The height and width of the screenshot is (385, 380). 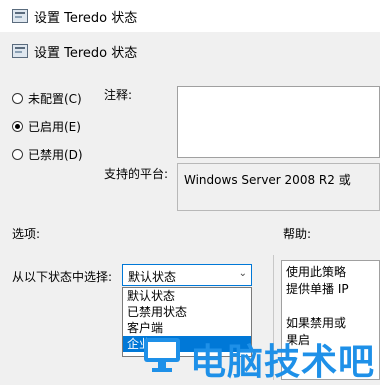 What do you see at coordinates (20, 51) in the screenshot?
I see `policy-setting-icon` at bounding box center [20, 51].